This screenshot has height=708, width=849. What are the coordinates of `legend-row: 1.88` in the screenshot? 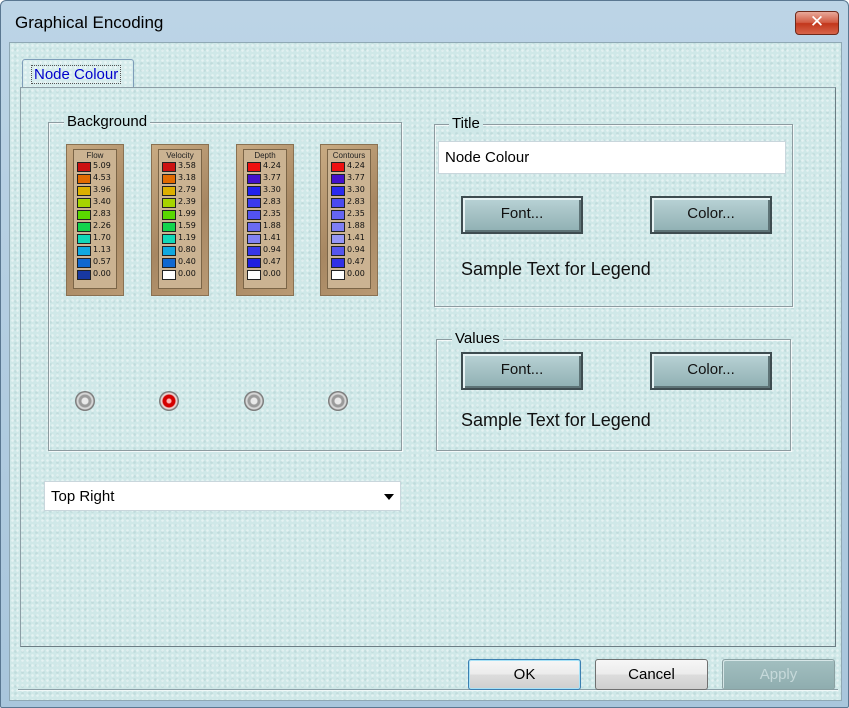 It's located at (268, 226).